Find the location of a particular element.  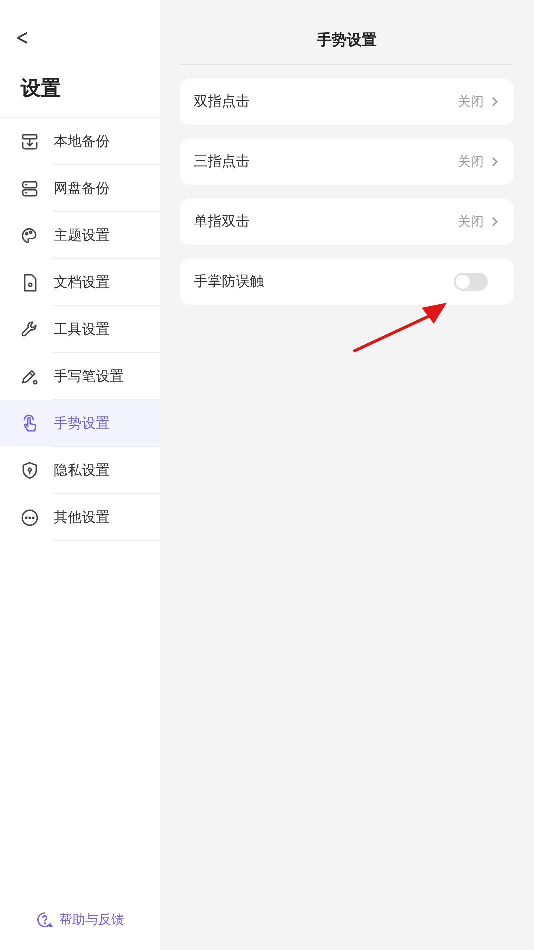

sidebar-item-label: 文档设置 is located at coordinates (82, 283).